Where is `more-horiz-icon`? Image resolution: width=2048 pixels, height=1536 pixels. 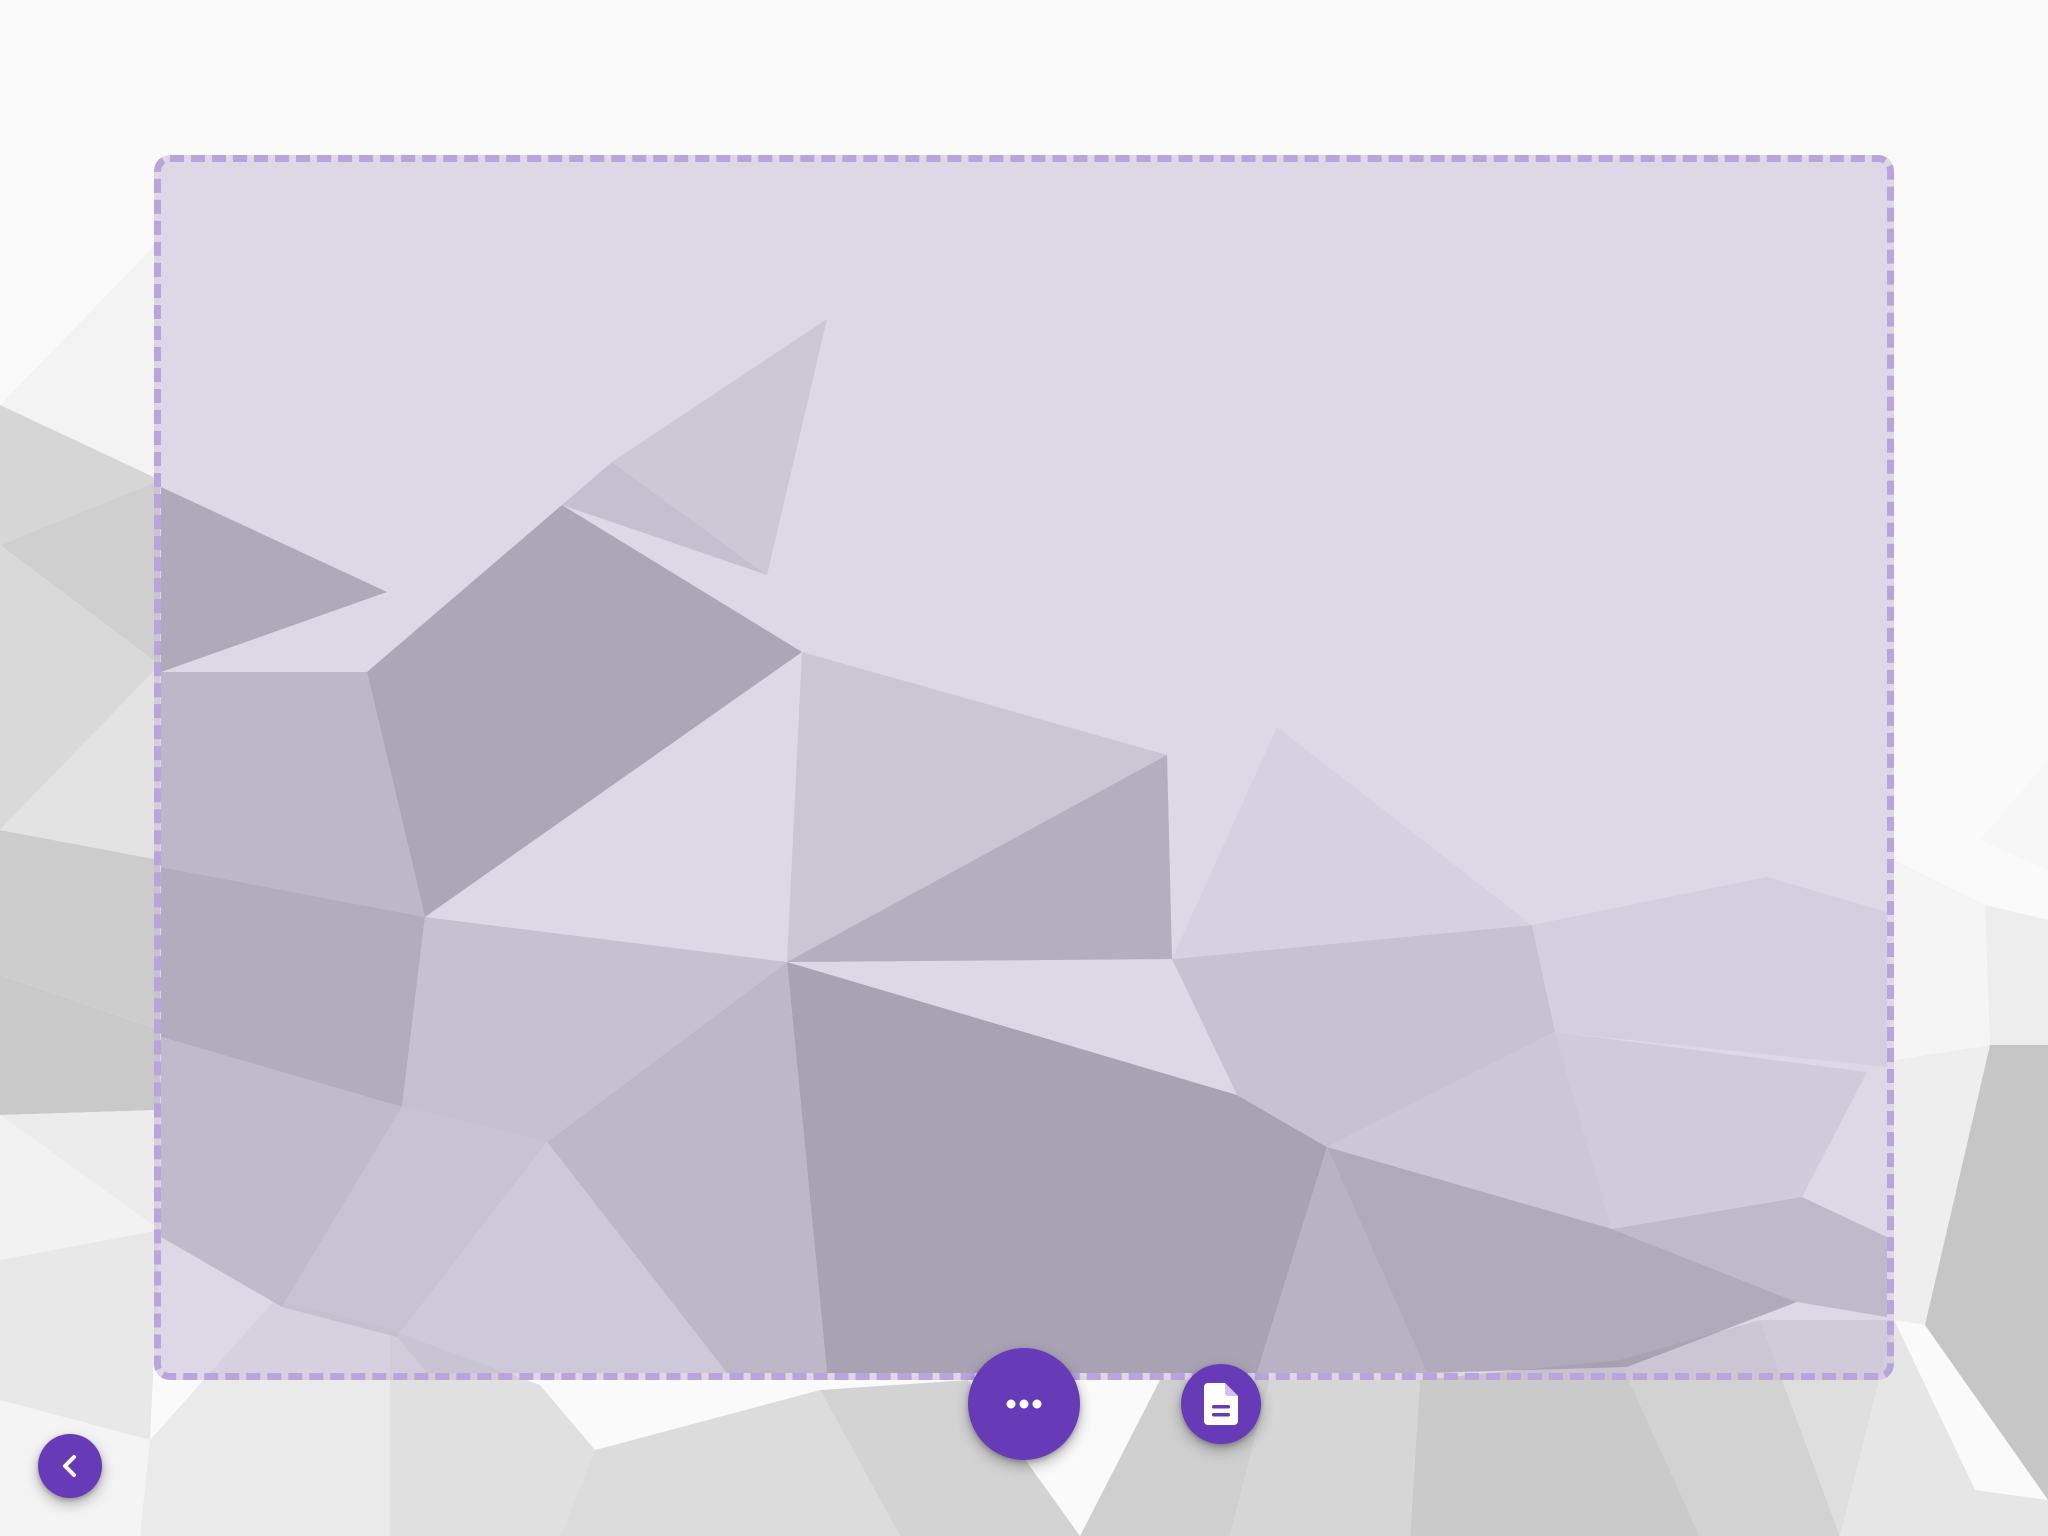 more-horiz-icon is located at coordinates (1024, 1404).